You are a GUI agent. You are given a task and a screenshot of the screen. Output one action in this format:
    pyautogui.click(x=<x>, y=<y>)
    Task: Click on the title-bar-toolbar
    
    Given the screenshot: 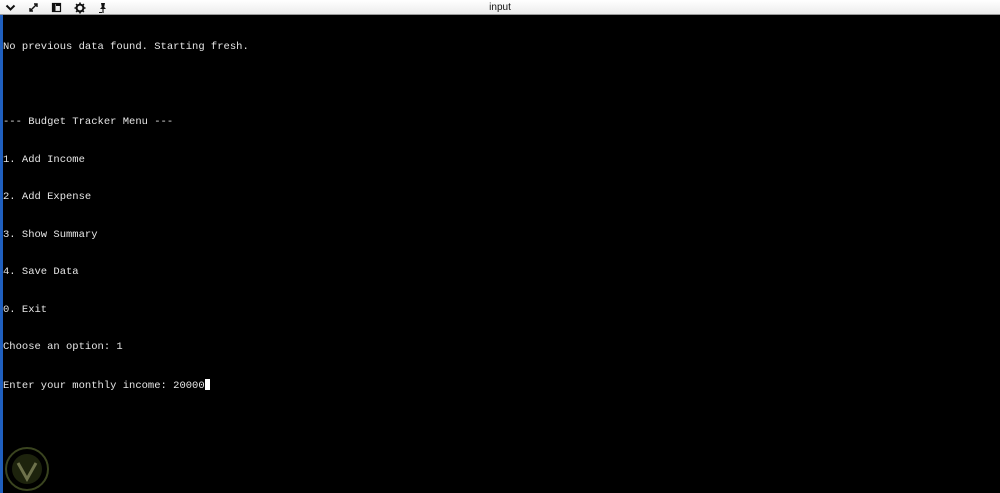 What is the action you would take?
    pyautogui.click(x=61, y=7)
    